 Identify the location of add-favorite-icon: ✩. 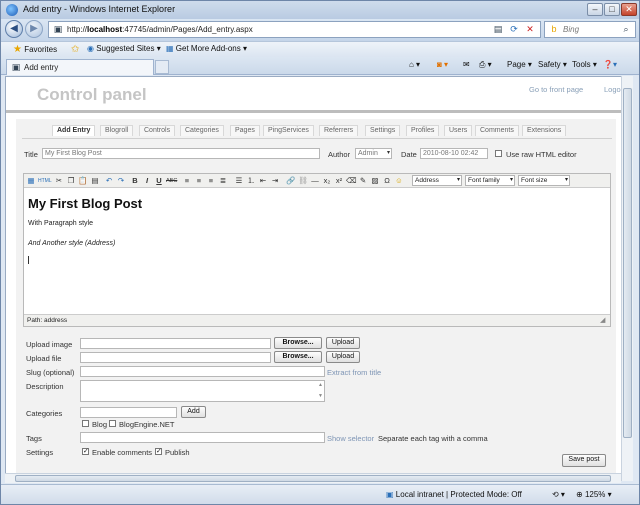
(75, 49).